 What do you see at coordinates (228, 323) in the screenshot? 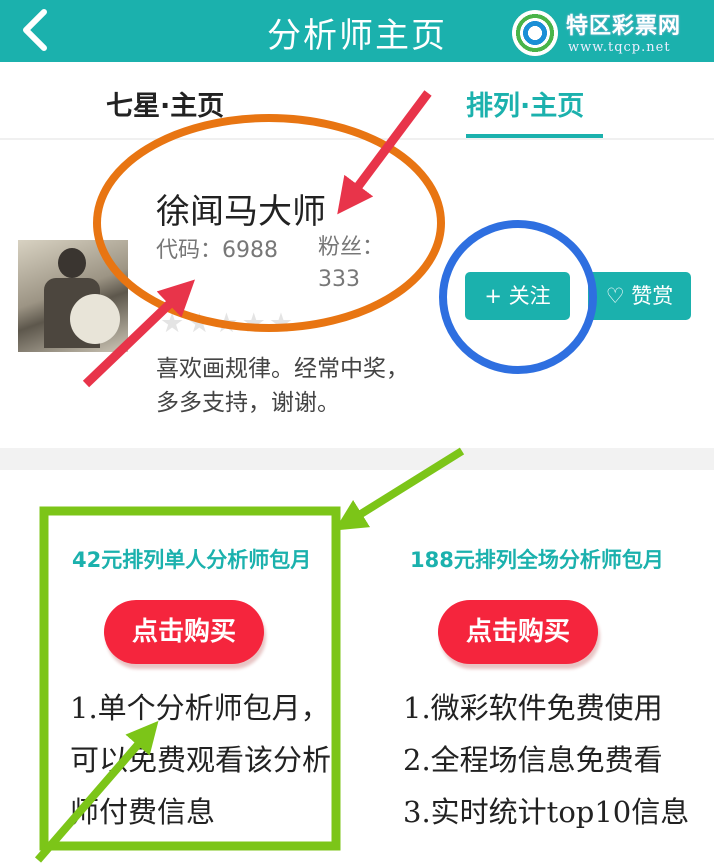
I see `rating-stars: ★★★★★` at bounding box center [228, 323].